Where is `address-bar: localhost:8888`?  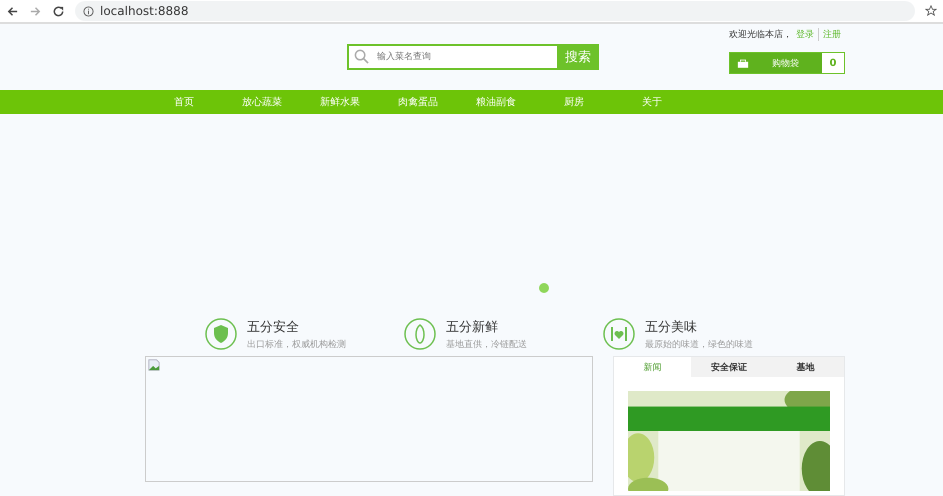
address-bar: localhost:8888 is located at coordinates (495, 11).